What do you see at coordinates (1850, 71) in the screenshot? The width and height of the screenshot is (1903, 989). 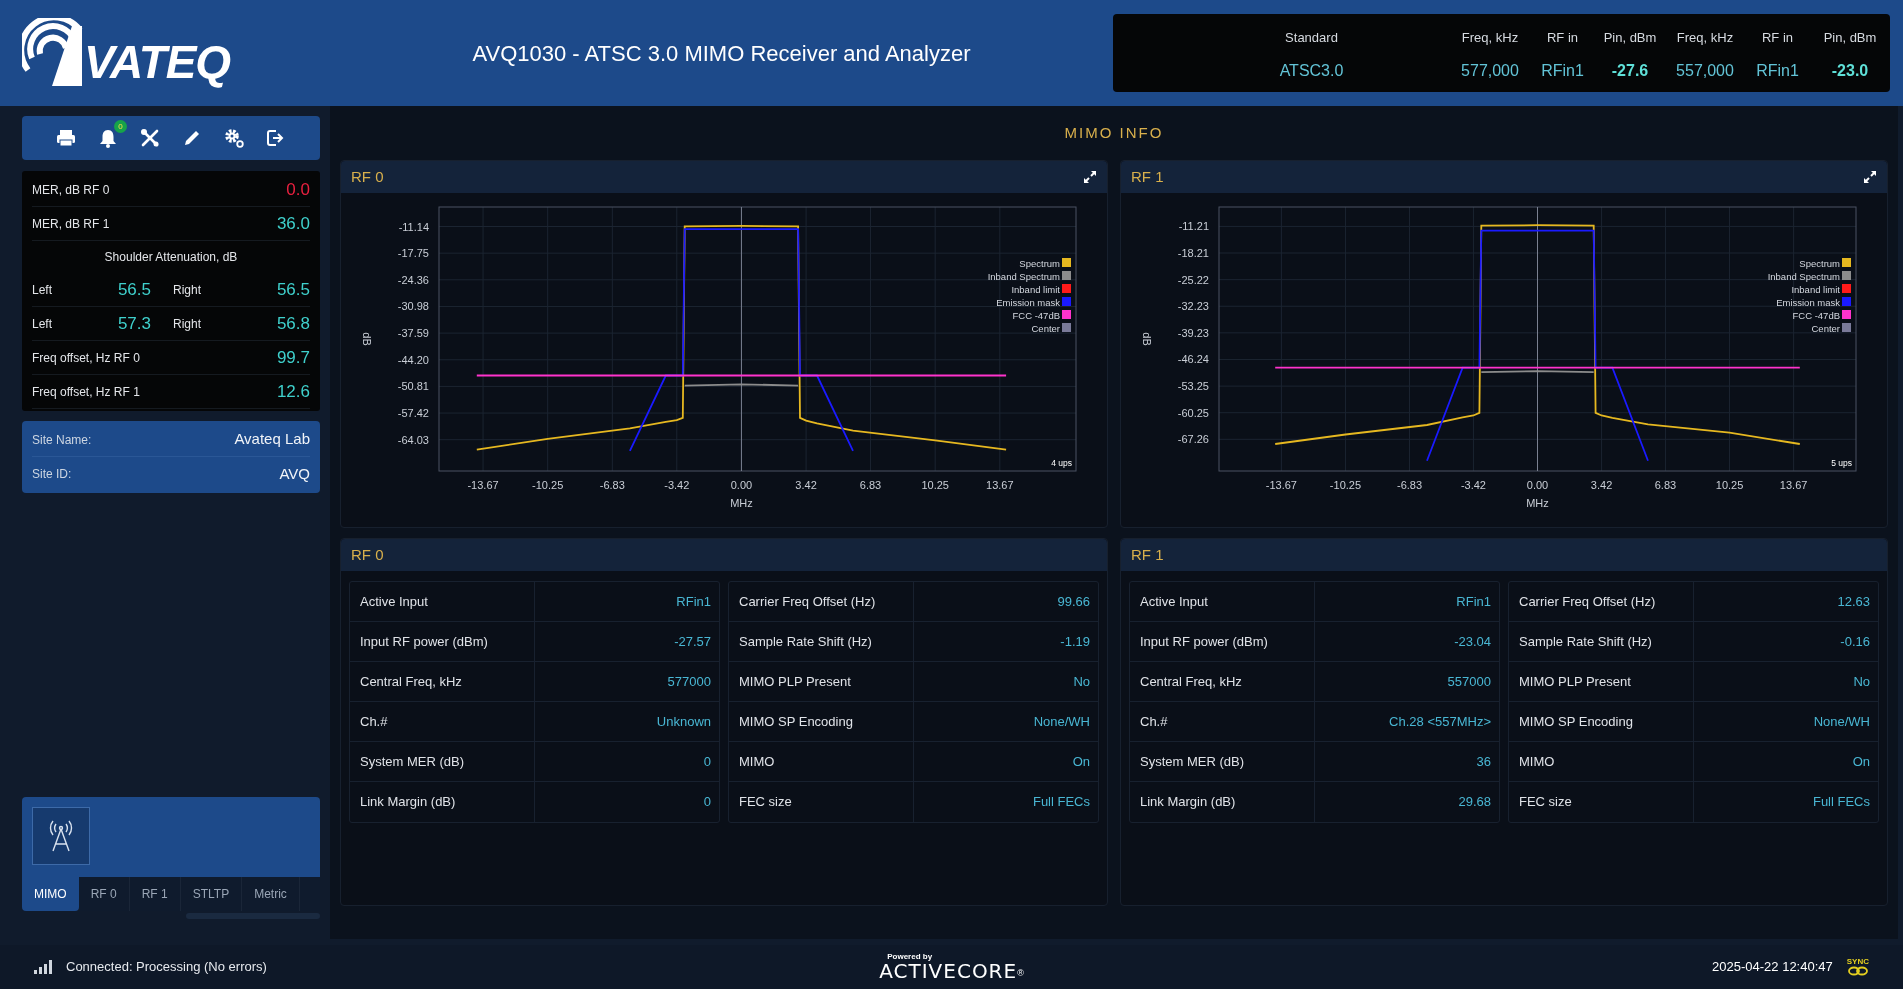 I see `summary-value: -23.0` at bounding box center [1850, 71].